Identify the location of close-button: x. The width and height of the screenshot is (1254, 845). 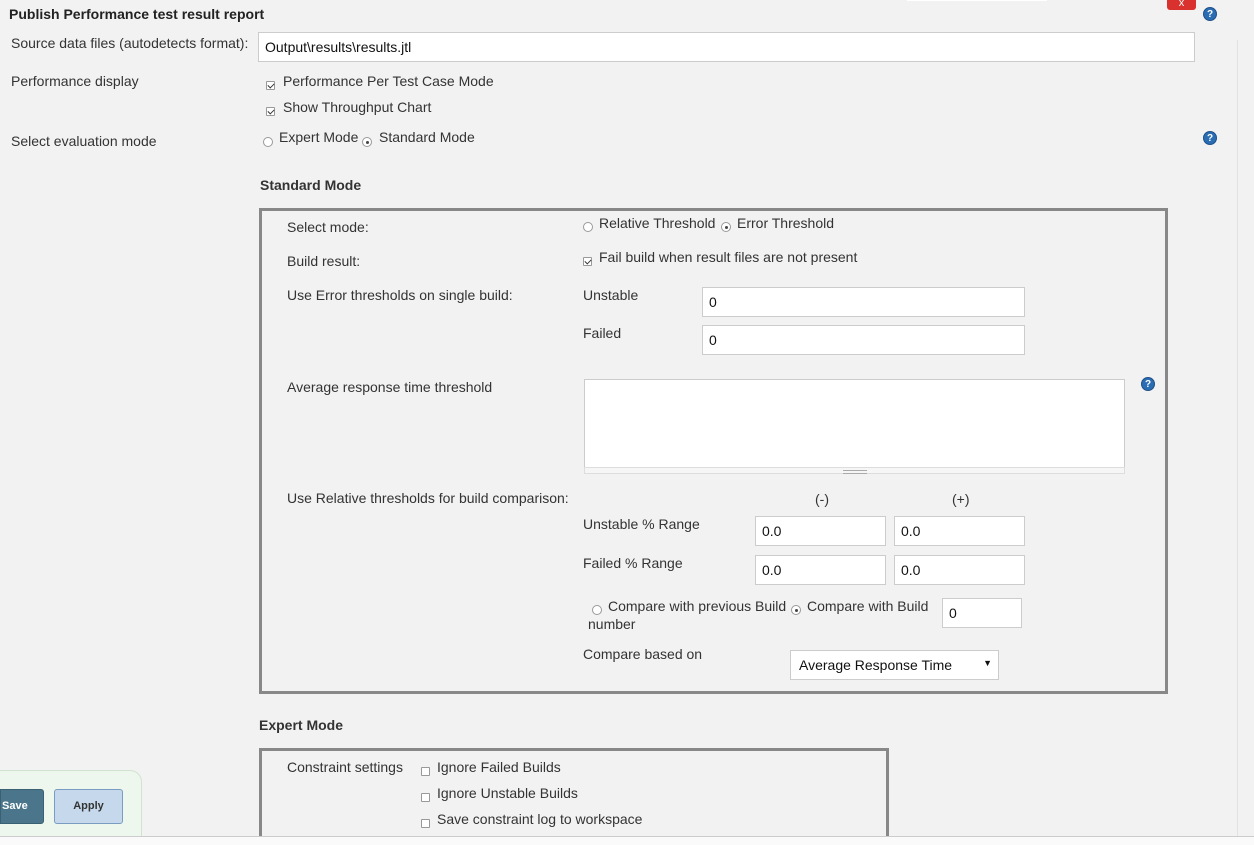
(1181, 5).